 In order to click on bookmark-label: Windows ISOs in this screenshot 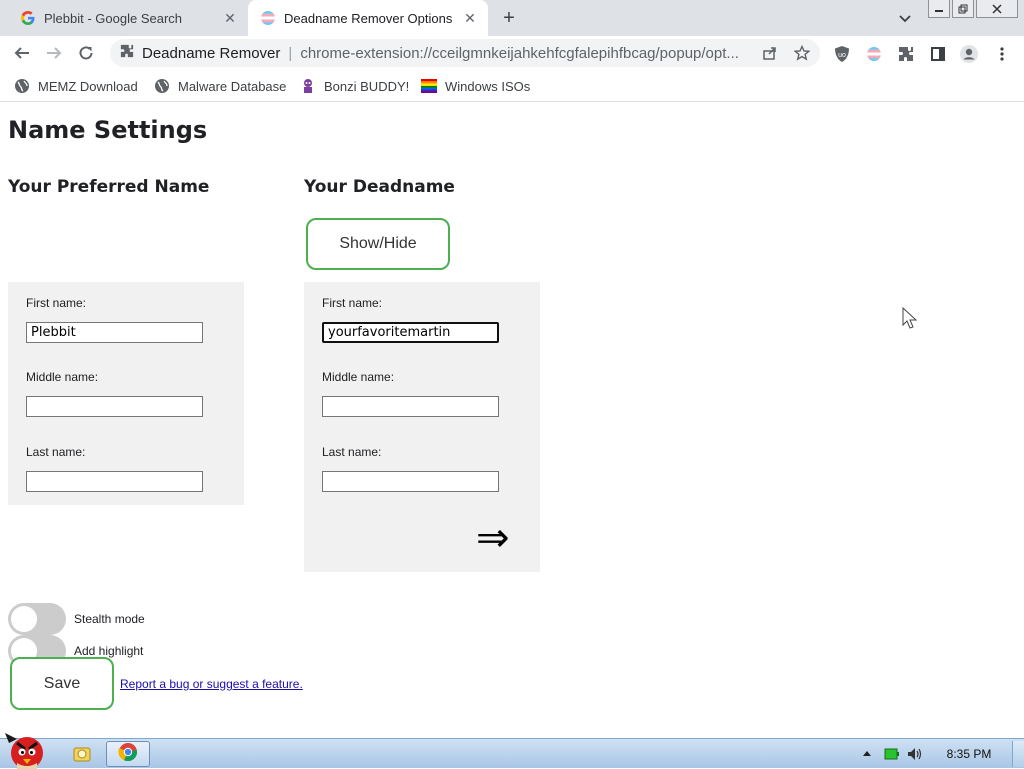, I will do `click(488, 86)`.